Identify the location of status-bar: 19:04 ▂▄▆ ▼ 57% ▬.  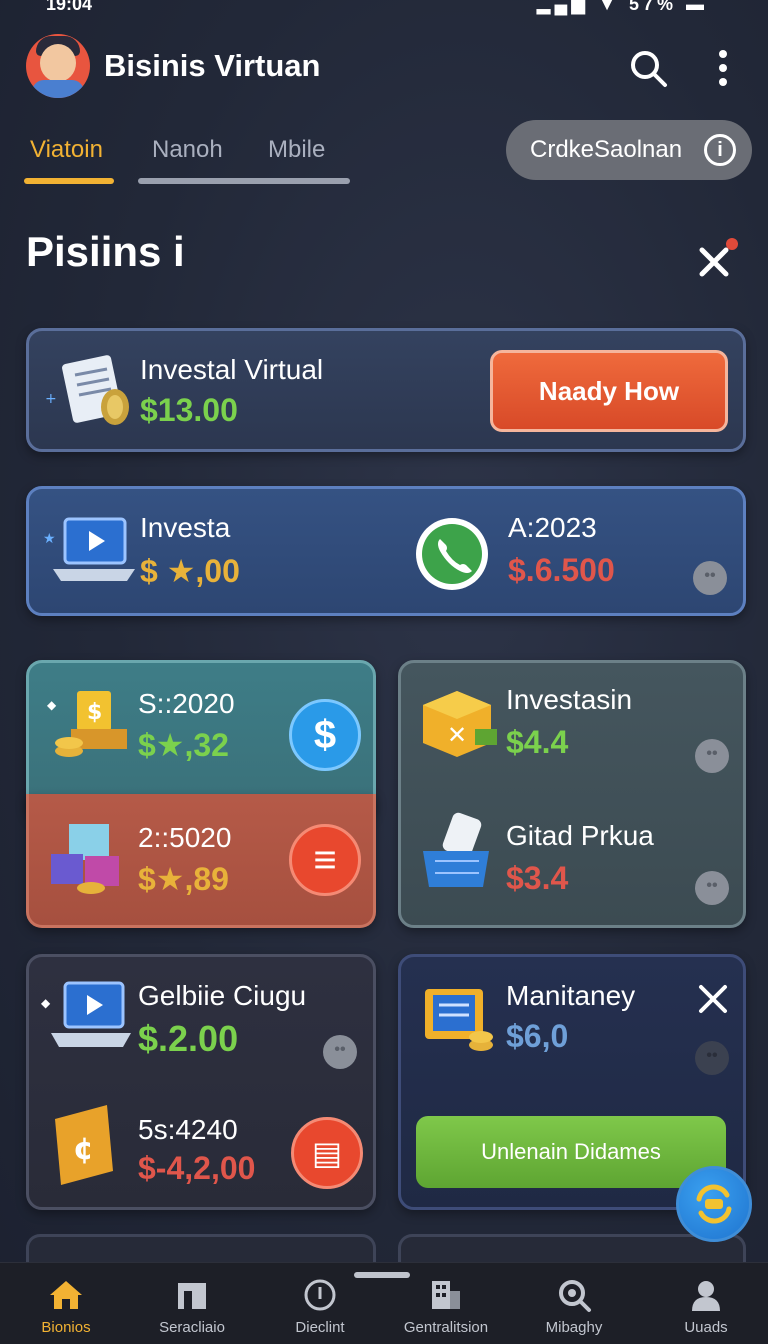
(384, 10).